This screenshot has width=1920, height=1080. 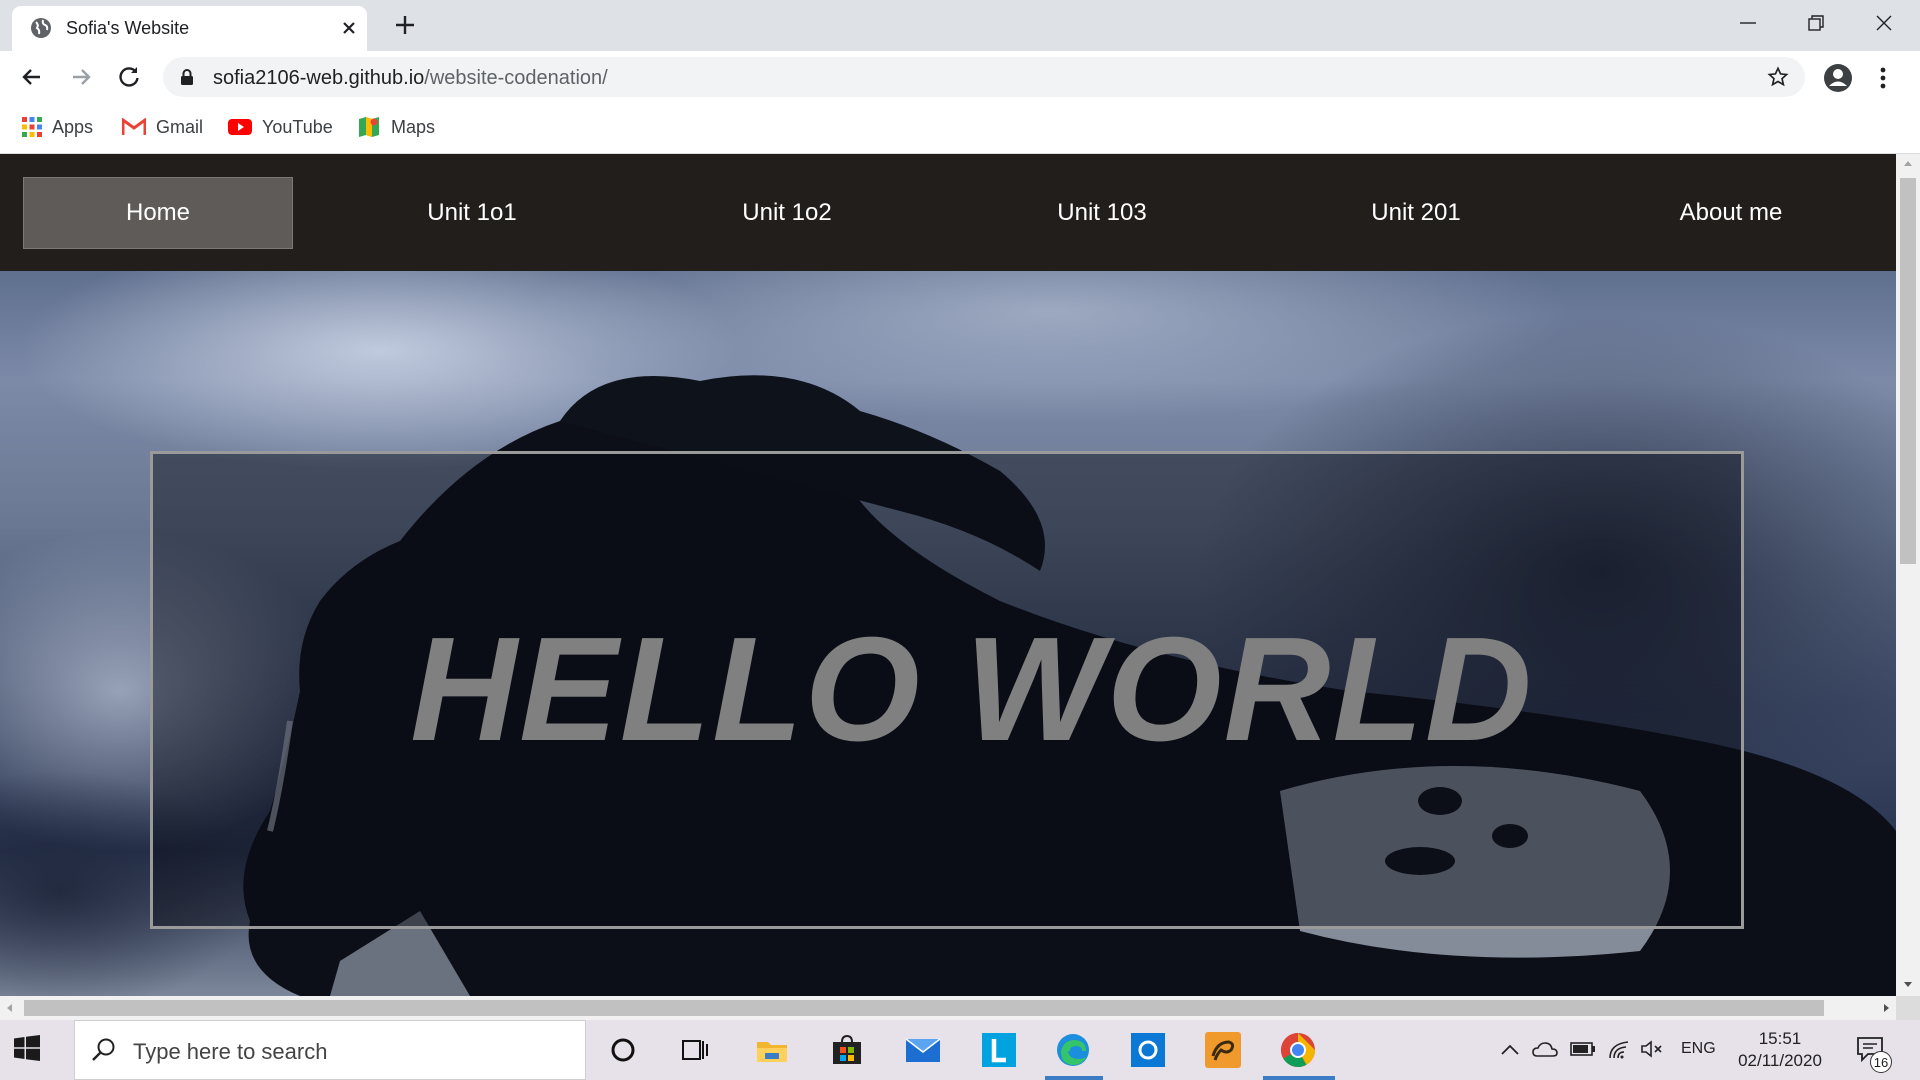 I want to click on scroll-down-icon, so click(x=1908, y=984).